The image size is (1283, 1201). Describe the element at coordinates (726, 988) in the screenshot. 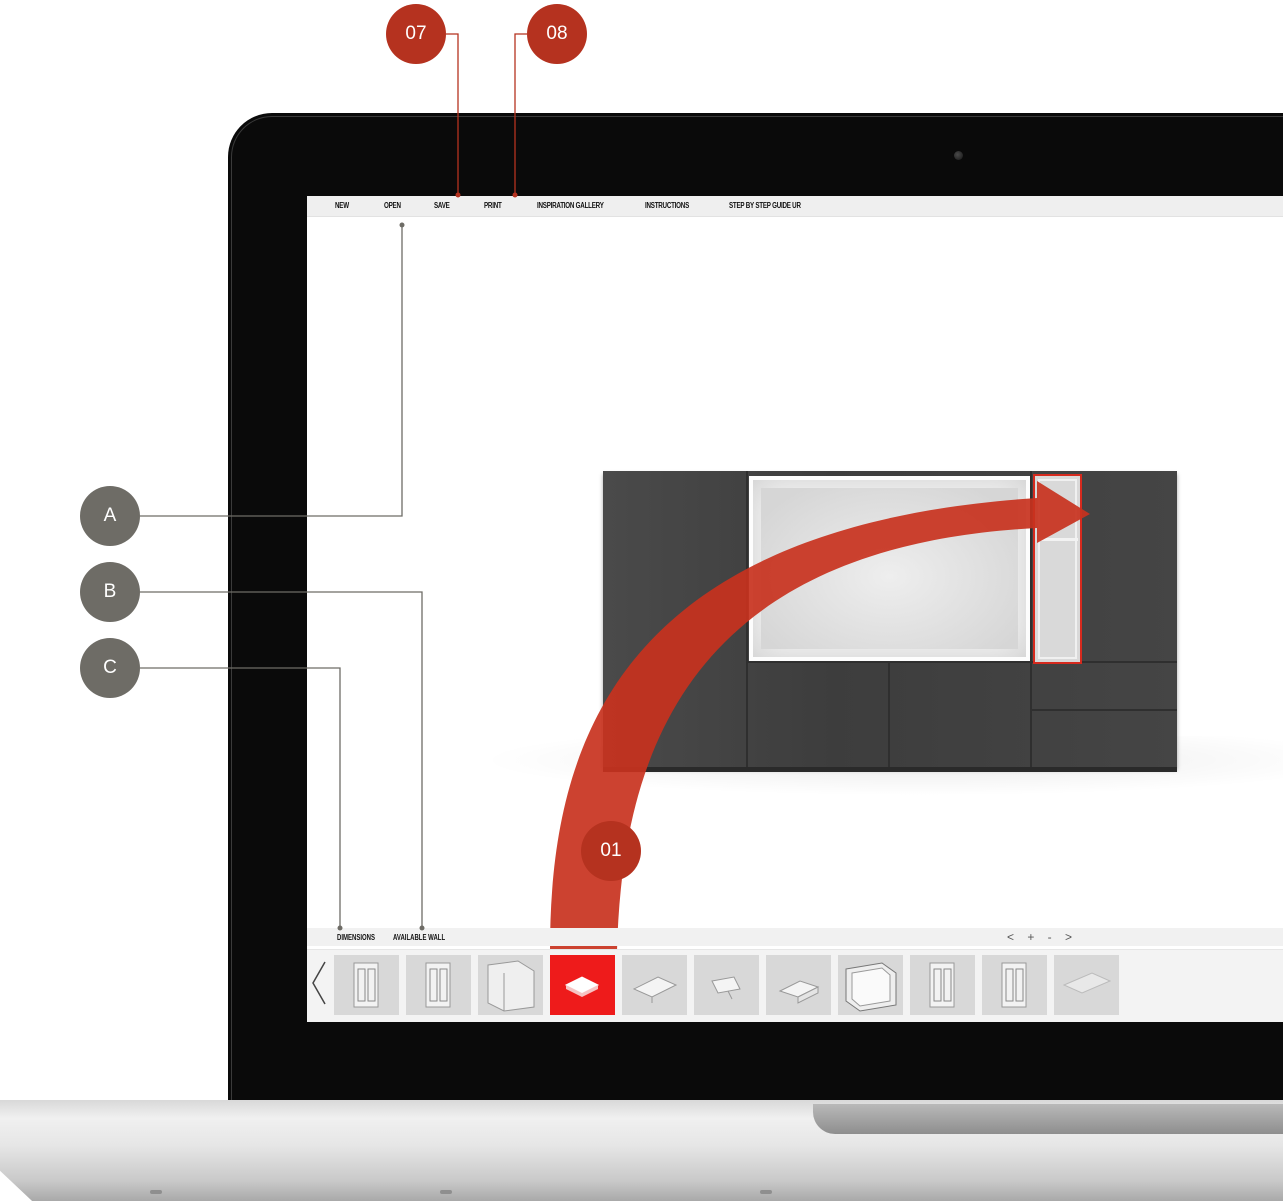

I see `angled-shelf-icon` at that location.